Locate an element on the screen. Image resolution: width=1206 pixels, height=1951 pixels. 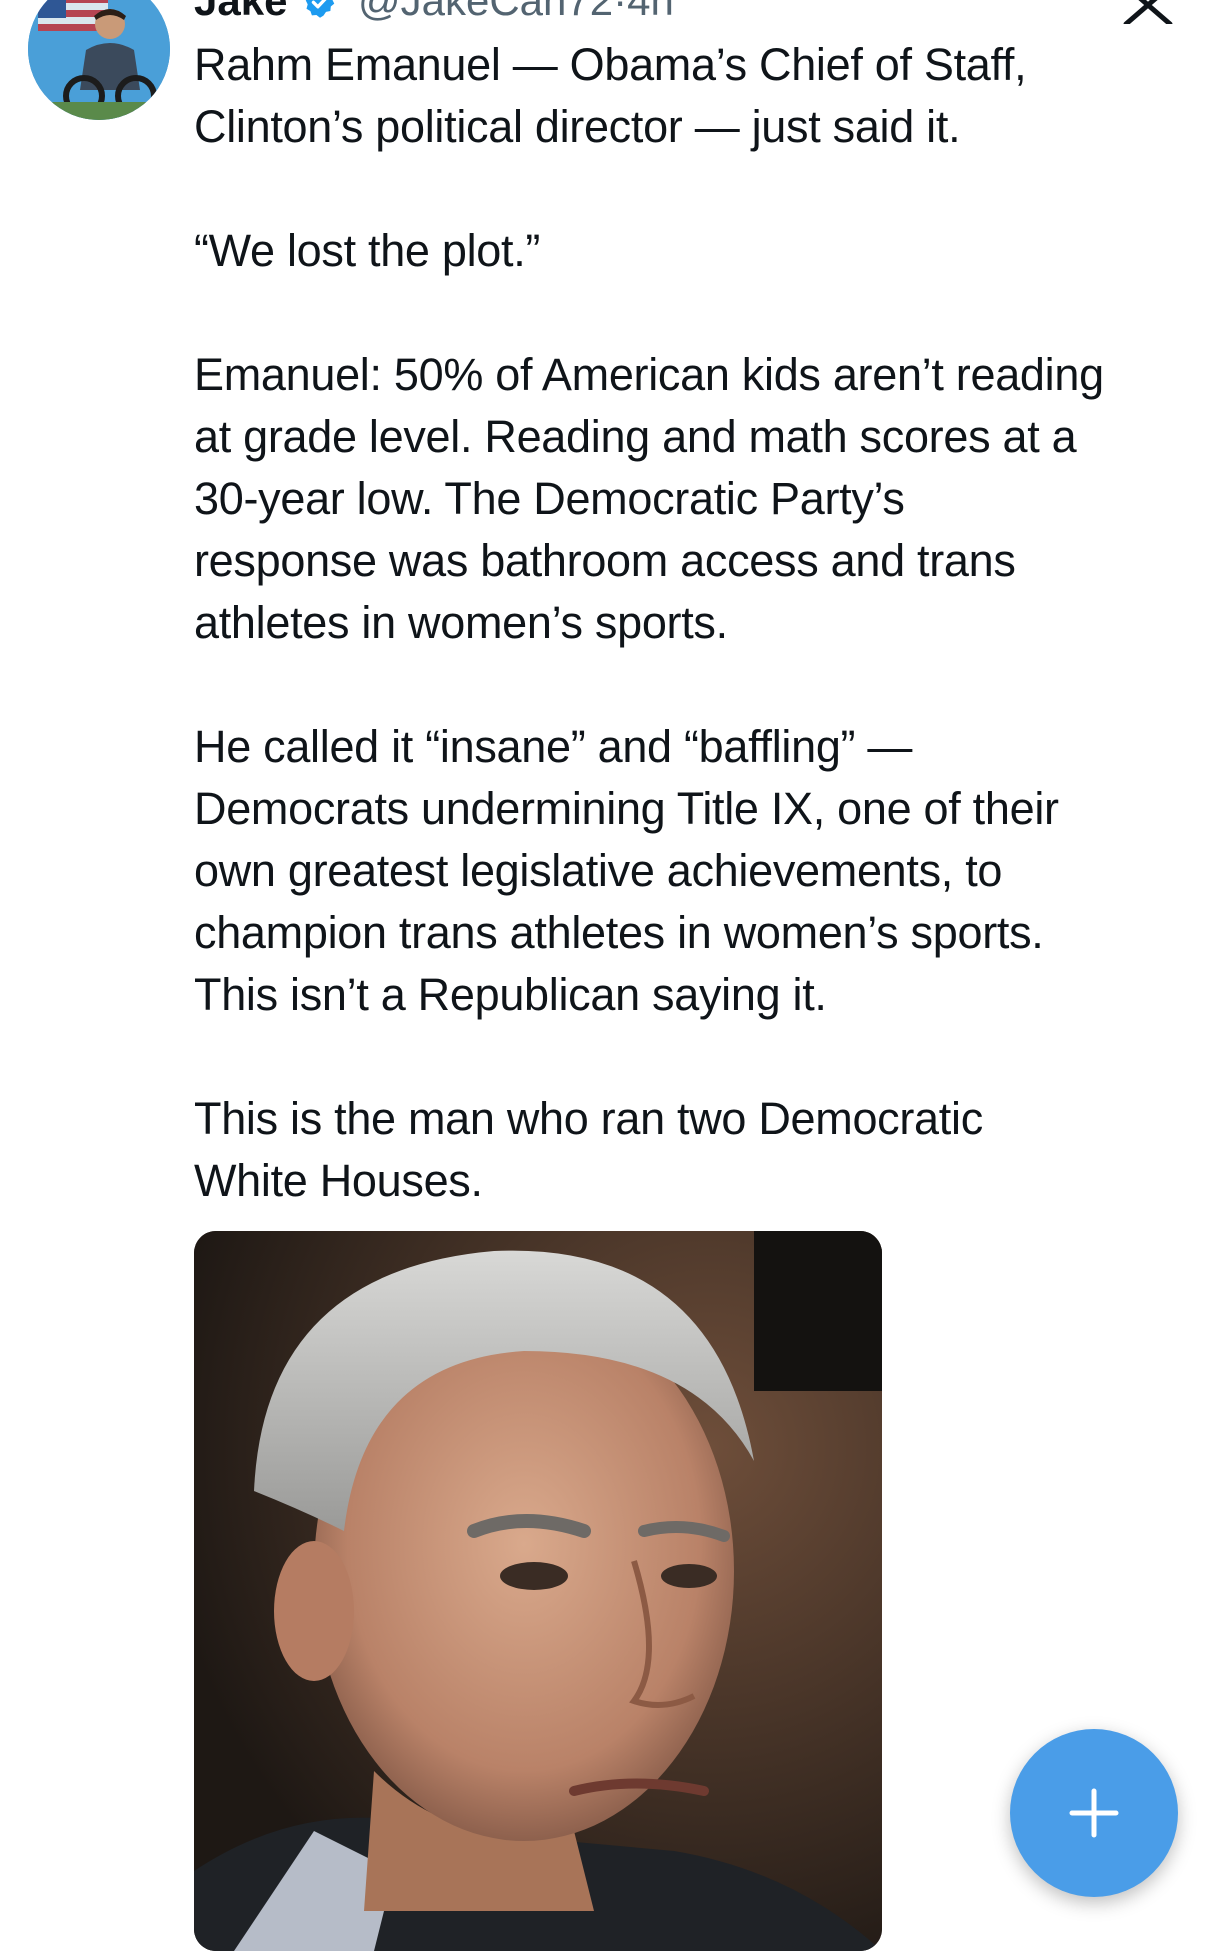
plus-icon is located at coordinates (1094, 1813).